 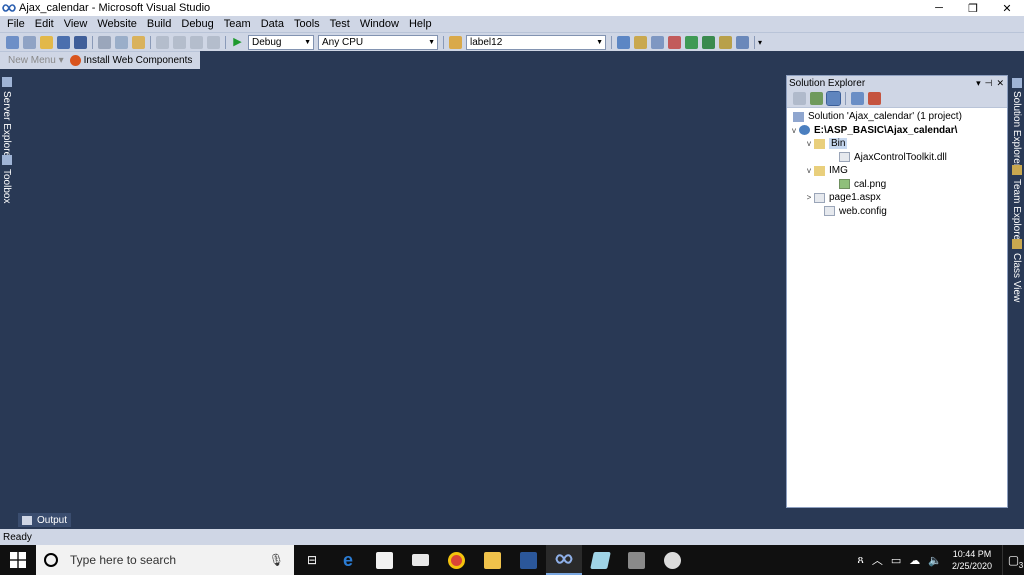 I want to click on cut-icon, so click(x=104, y=42).